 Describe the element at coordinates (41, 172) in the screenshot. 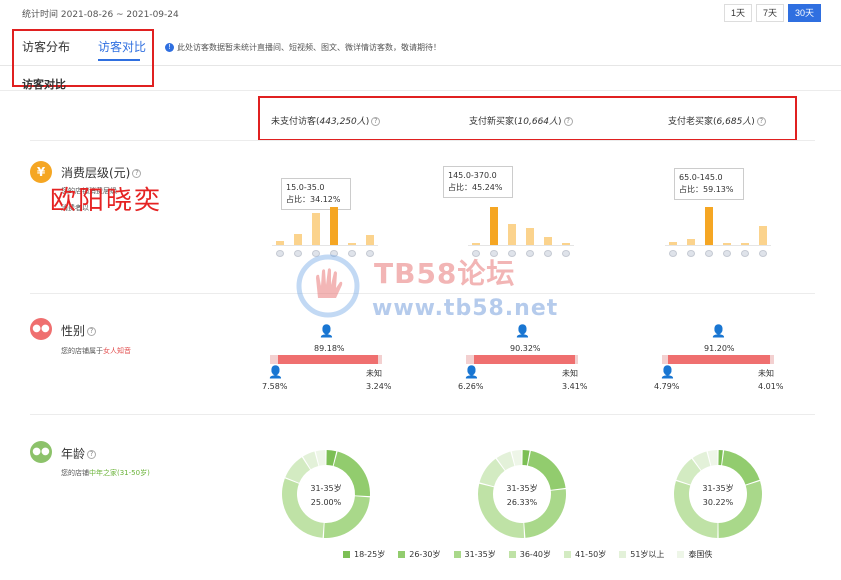

I see `yuan-icon: ¥` at that location.